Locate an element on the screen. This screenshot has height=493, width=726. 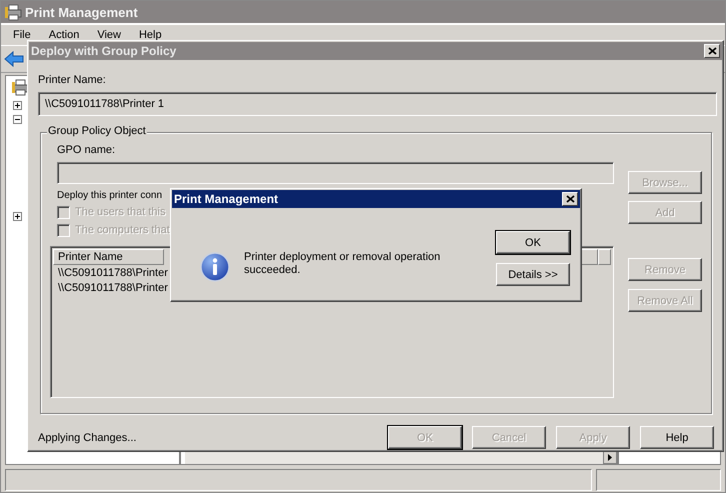
deploy-label: Deploy this printer conn is located at coordinates (109, 195).